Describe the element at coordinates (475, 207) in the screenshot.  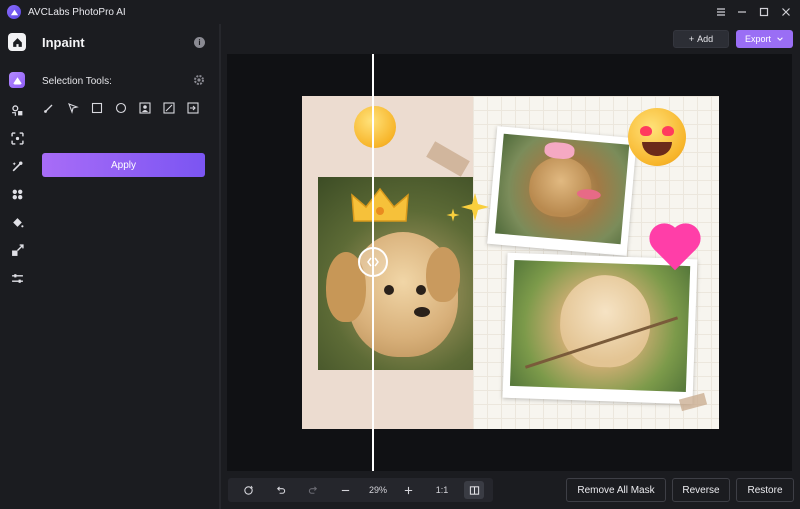
I see `star-sticker` at that location.